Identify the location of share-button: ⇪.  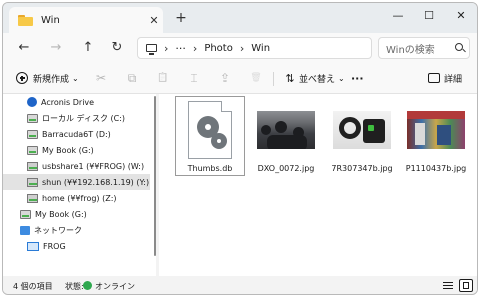
(225, 78).